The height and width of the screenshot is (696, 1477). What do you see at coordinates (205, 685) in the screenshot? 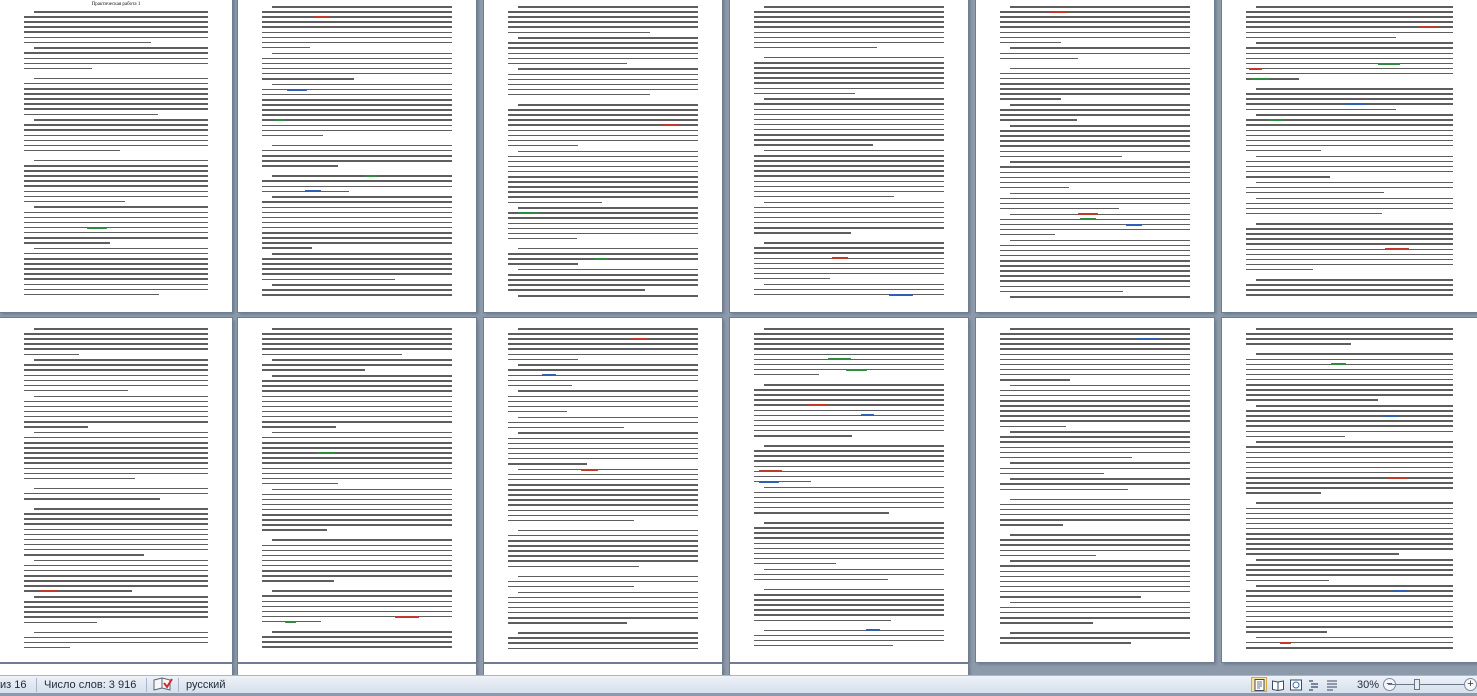
I see `language-indicator: русский` at bounding box center [205, 685].